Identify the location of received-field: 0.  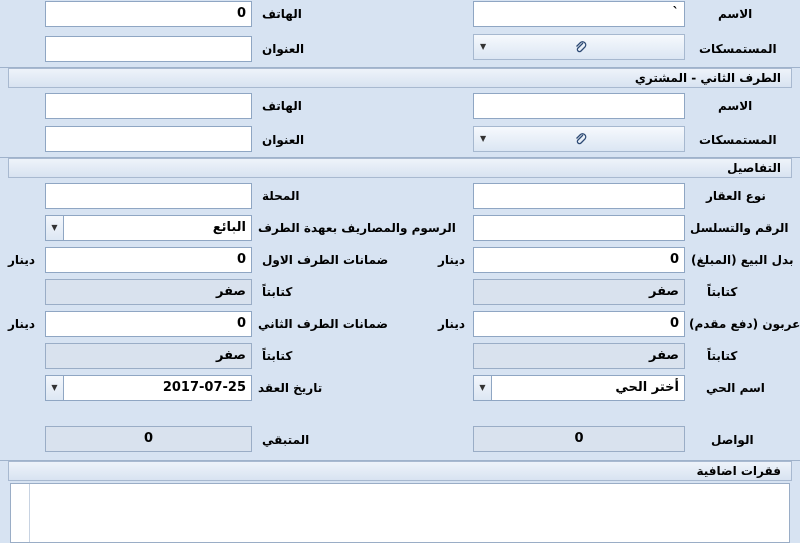
(579, 439).